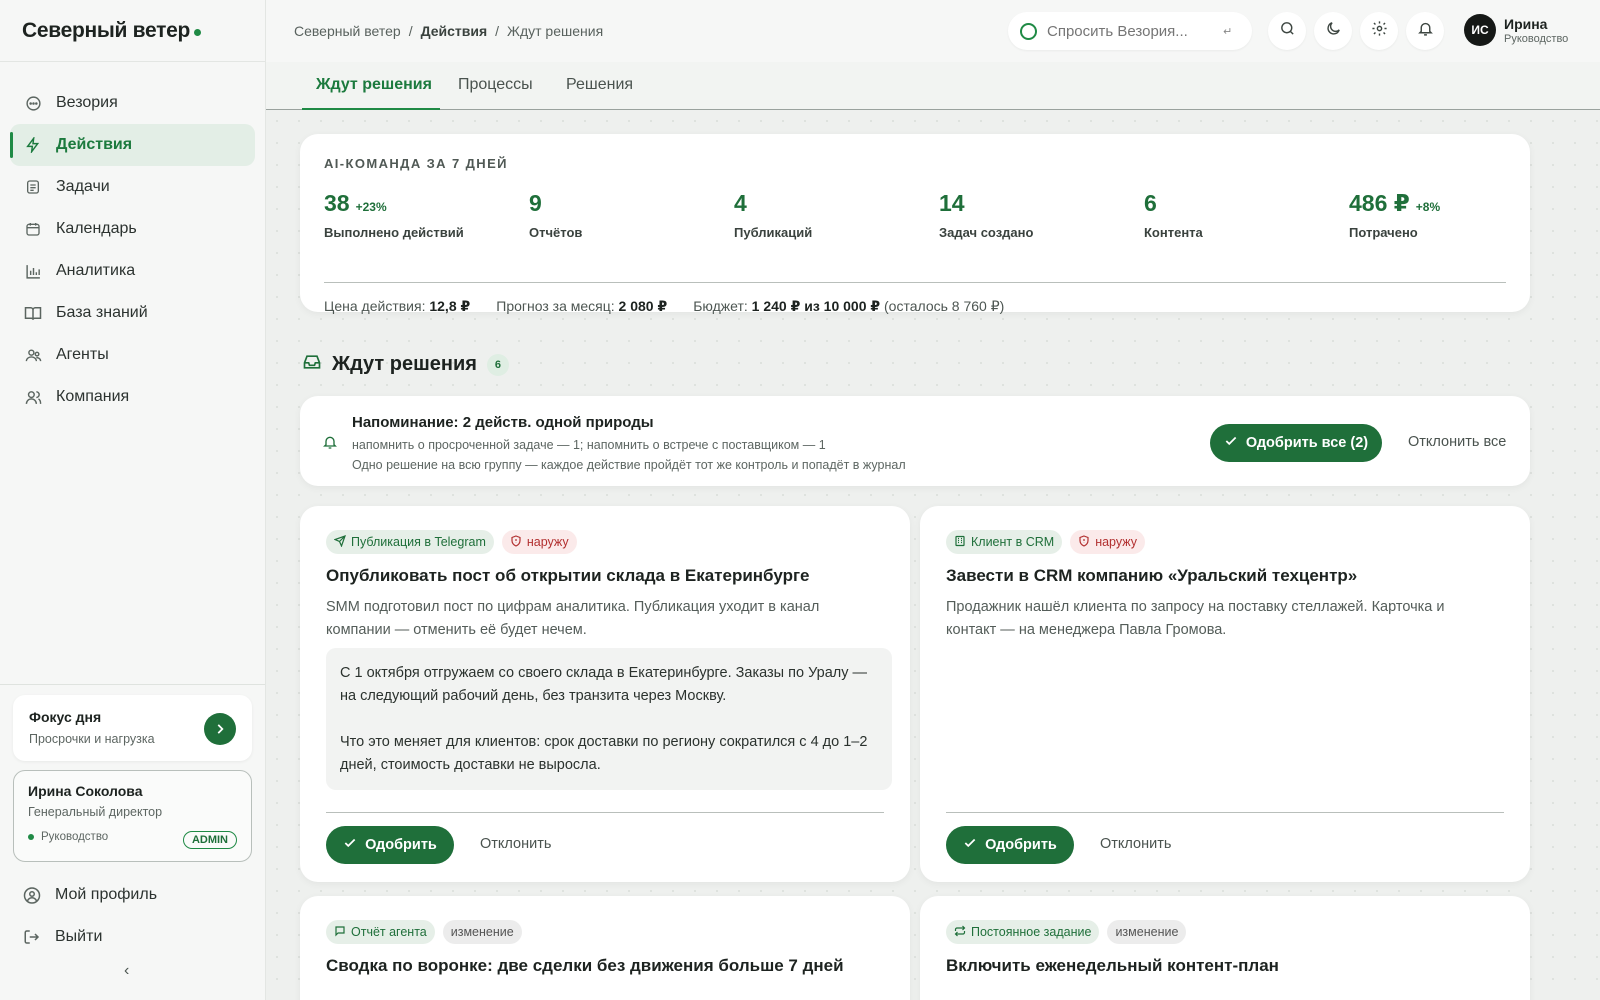 The width and height of the screenshot is (1600, 1000). Describe the element at coordinates (960, 542) in the screenshot. I see `building-icon` at that location.